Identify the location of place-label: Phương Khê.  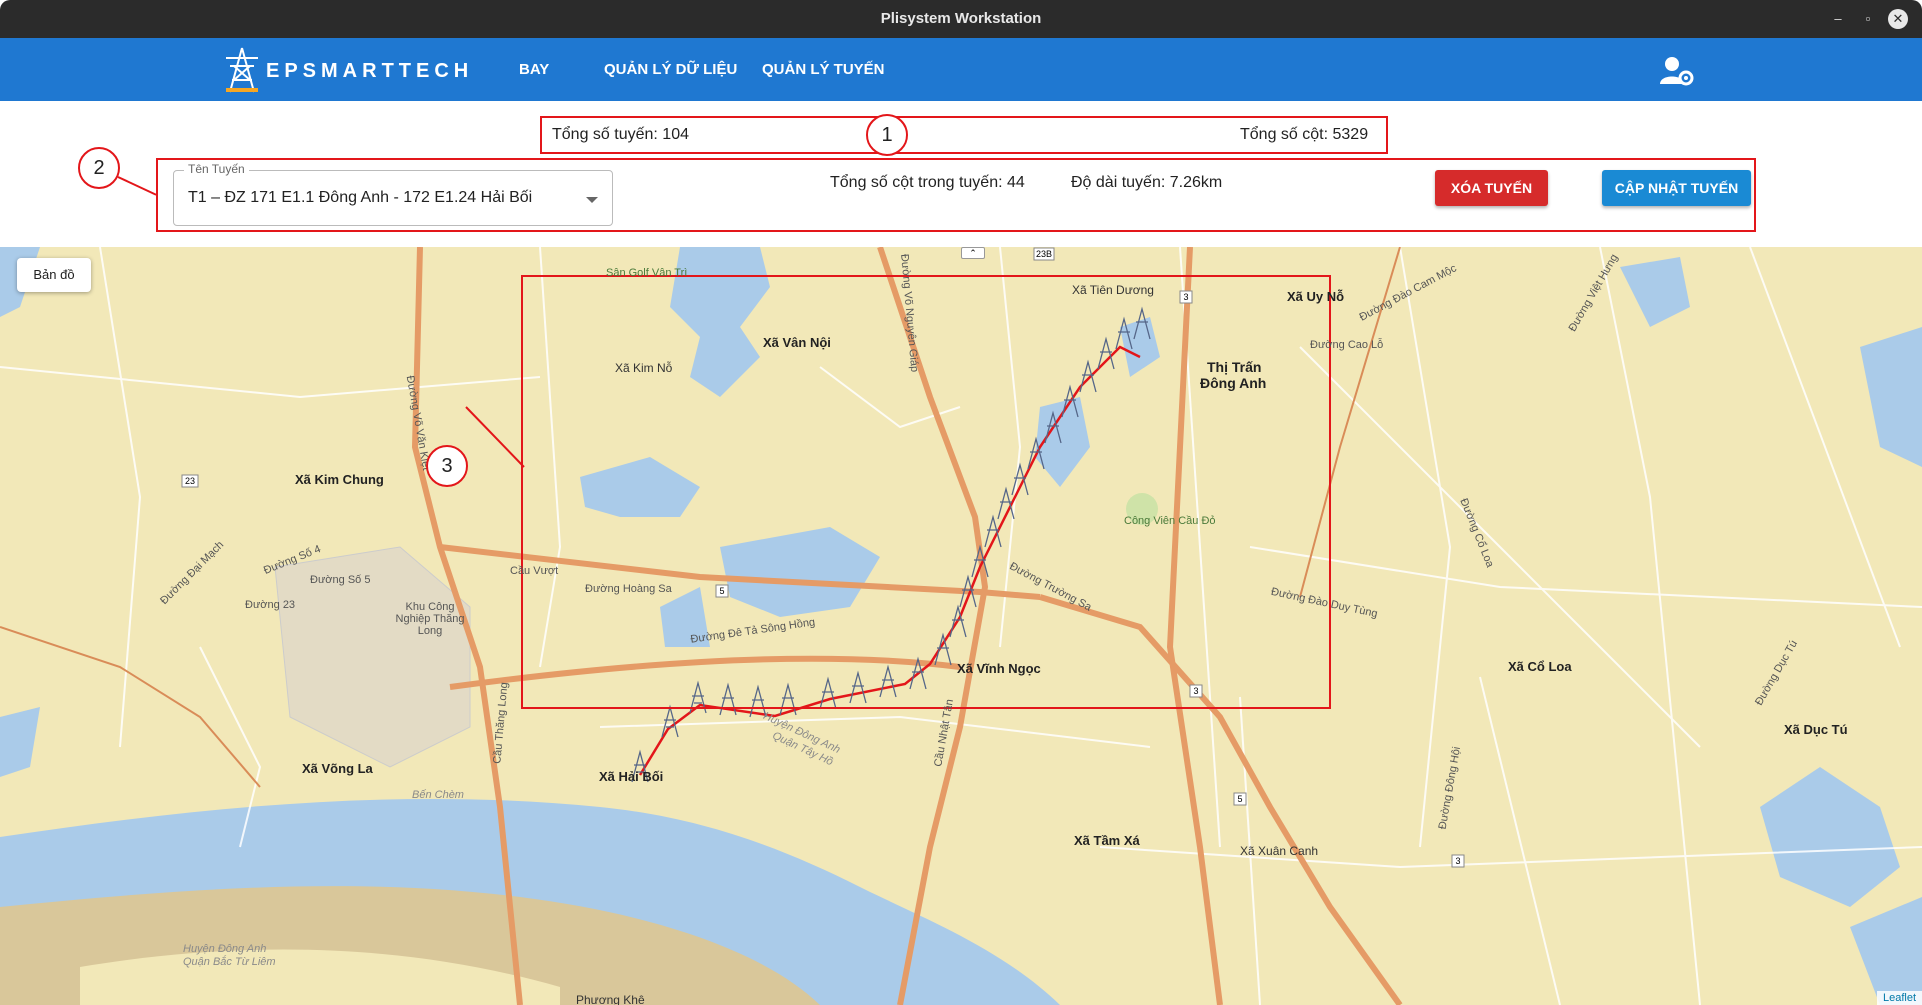
(610, 999).